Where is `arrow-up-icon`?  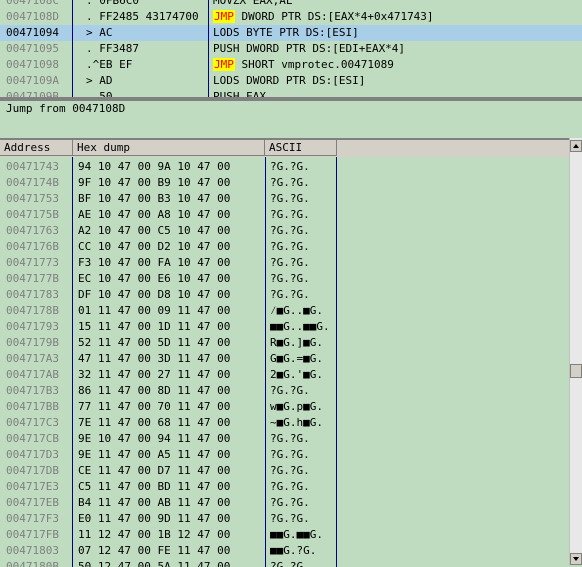 arrow-up-icon is located at coordinates (576, 146).